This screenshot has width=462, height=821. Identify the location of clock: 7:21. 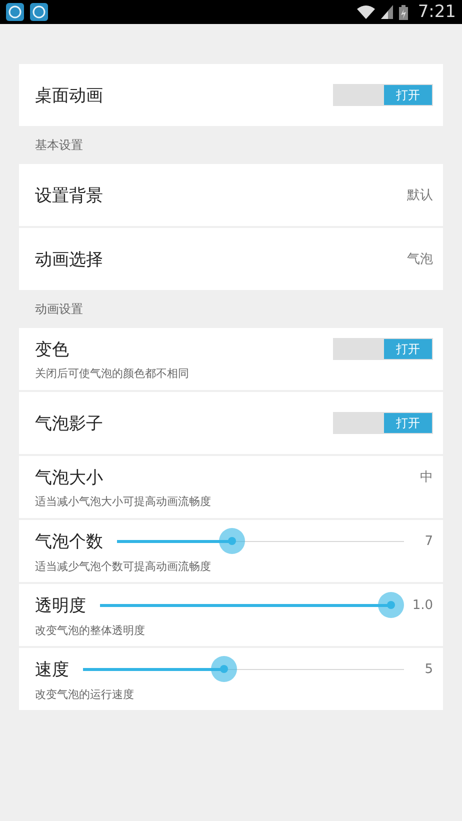
(437, 12).